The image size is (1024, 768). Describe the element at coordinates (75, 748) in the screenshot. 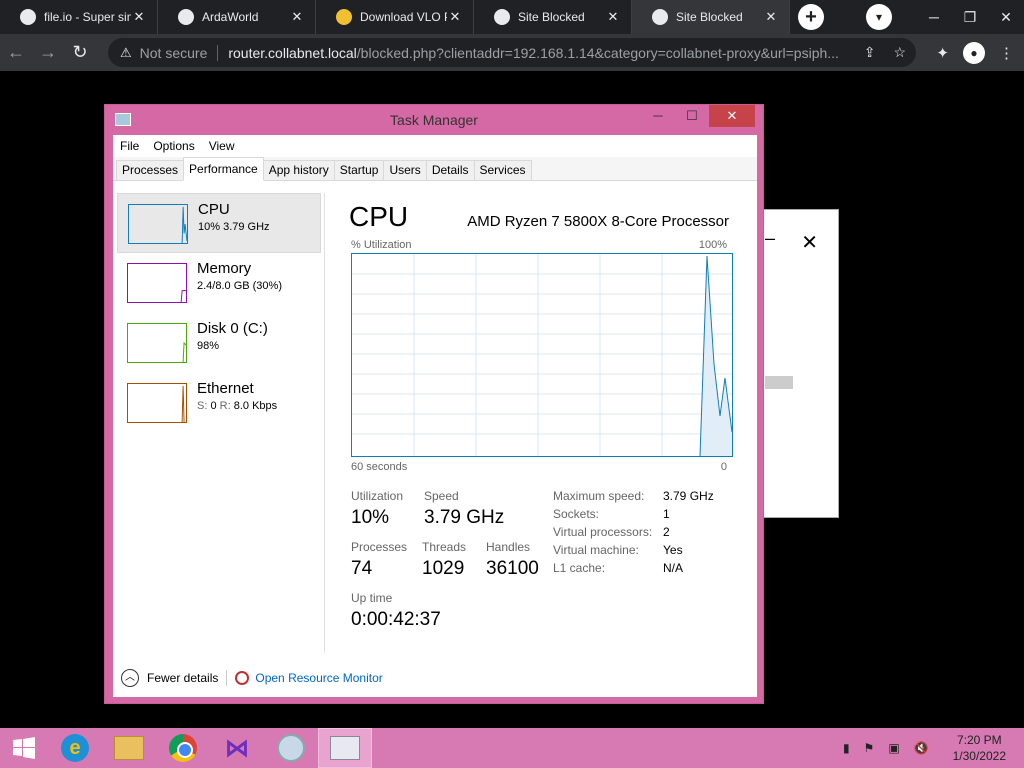

I see `taskbar-ie: e` at that location.